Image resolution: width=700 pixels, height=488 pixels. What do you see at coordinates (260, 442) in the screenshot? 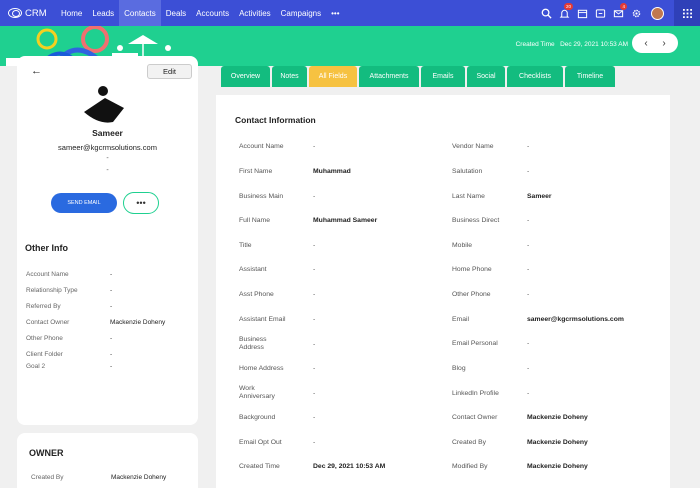
I see `field-label: Email Opt Out` at bounding box center [260, 442].